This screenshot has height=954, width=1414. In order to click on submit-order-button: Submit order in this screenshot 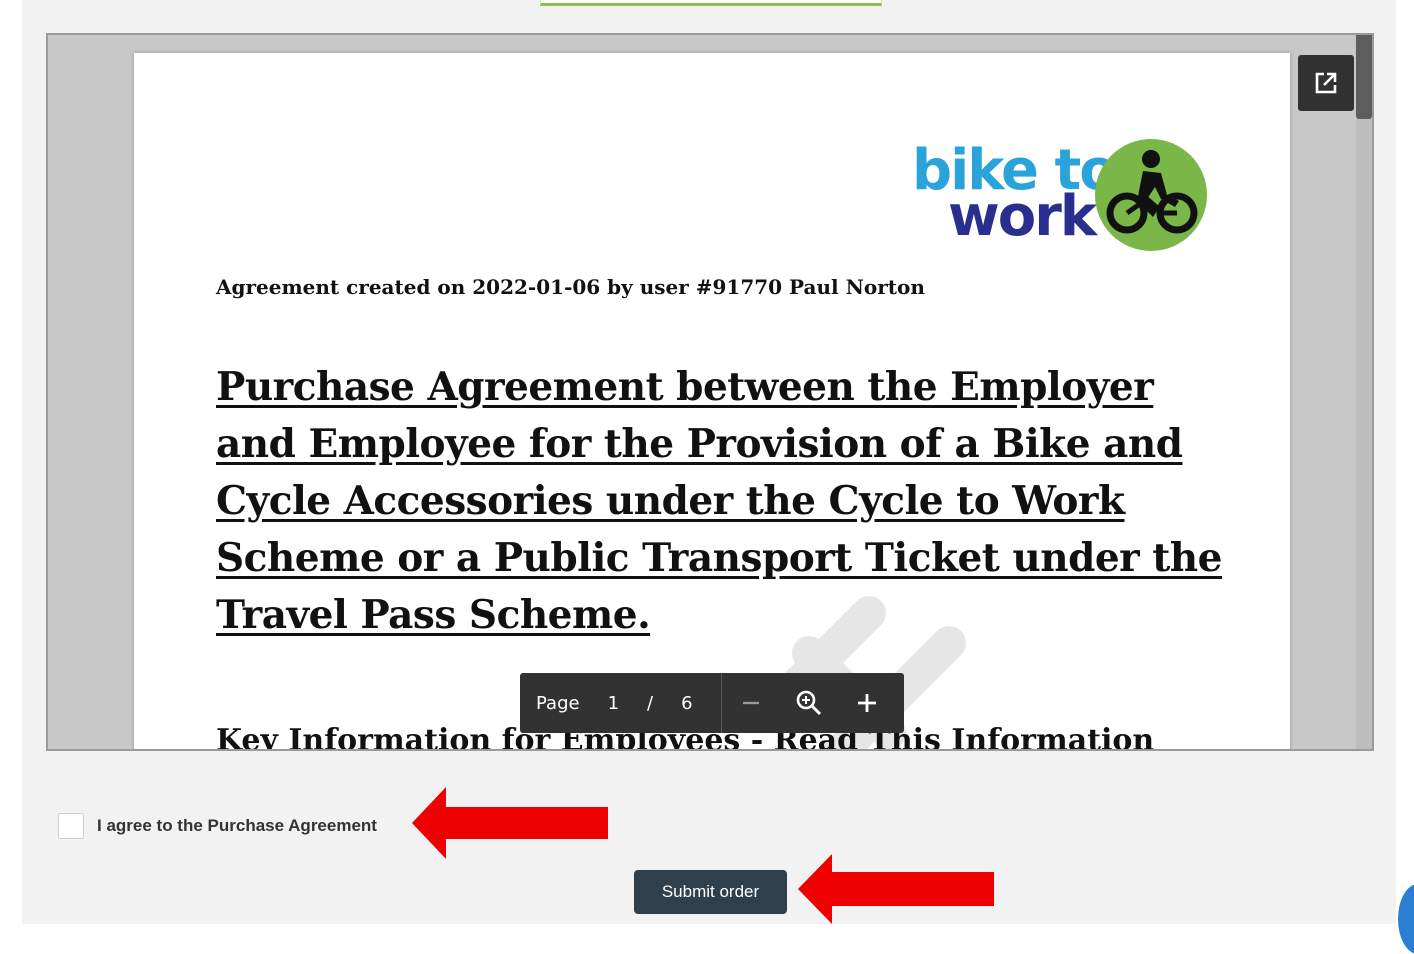, I will do `click(710, 892)`.